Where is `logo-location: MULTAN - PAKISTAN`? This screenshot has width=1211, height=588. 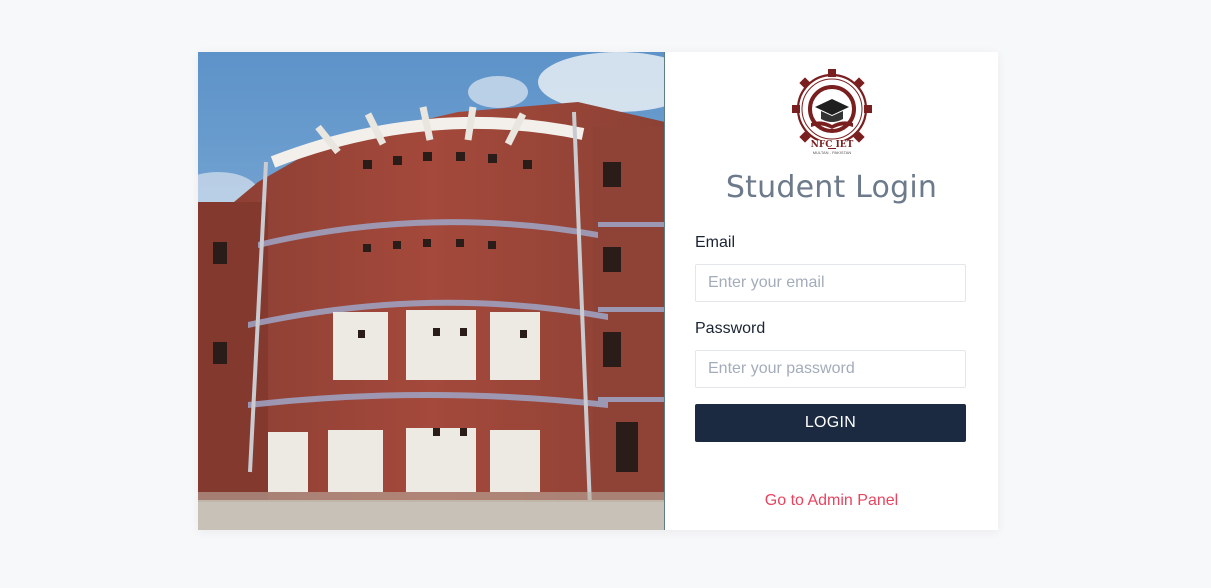 logo-location: MULTAN - PAKISTAN is located at coordinates (832, 152).